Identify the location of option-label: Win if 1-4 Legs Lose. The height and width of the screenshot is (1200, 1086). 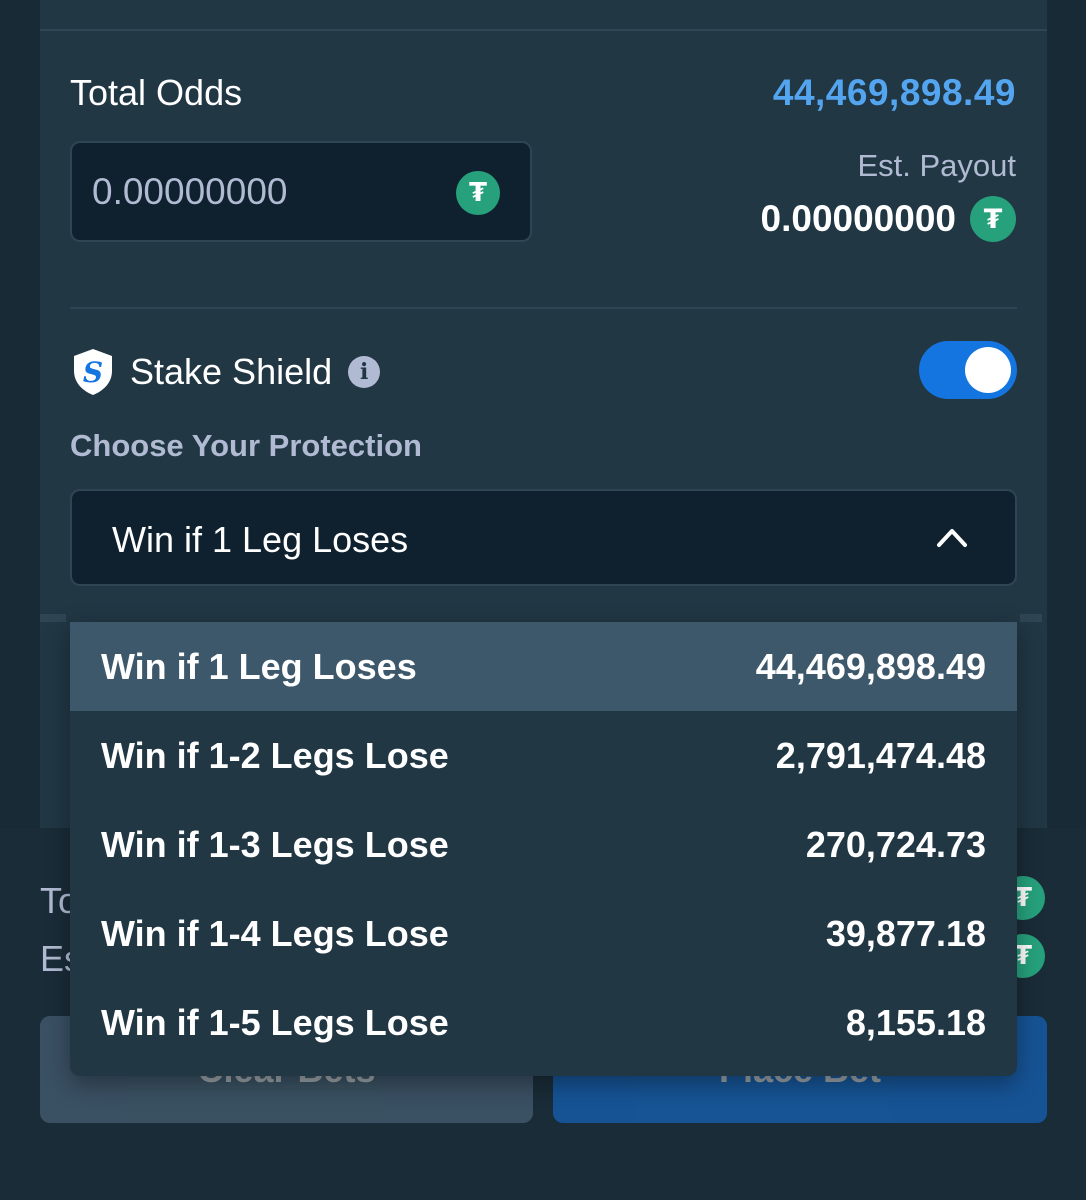
(275, 933).